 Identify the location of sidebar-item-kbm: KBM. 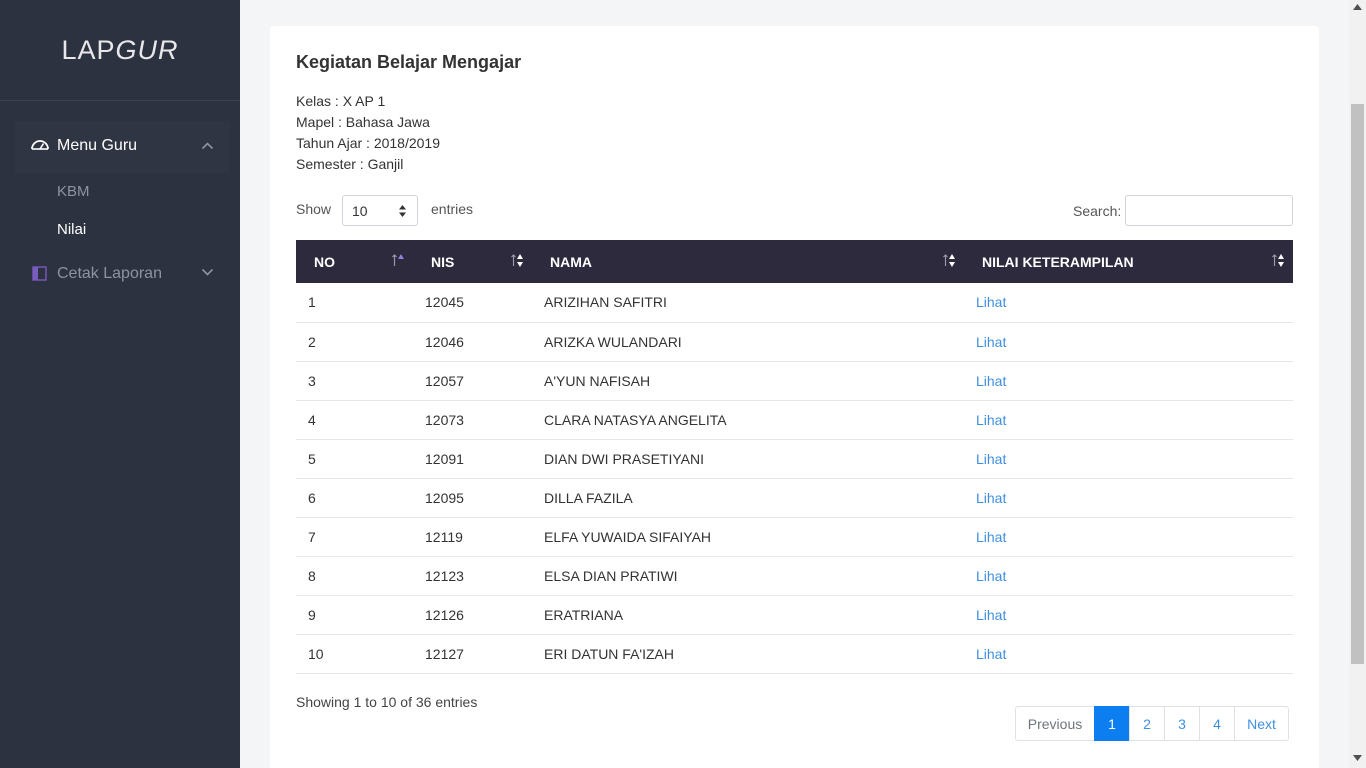
(73, 191).